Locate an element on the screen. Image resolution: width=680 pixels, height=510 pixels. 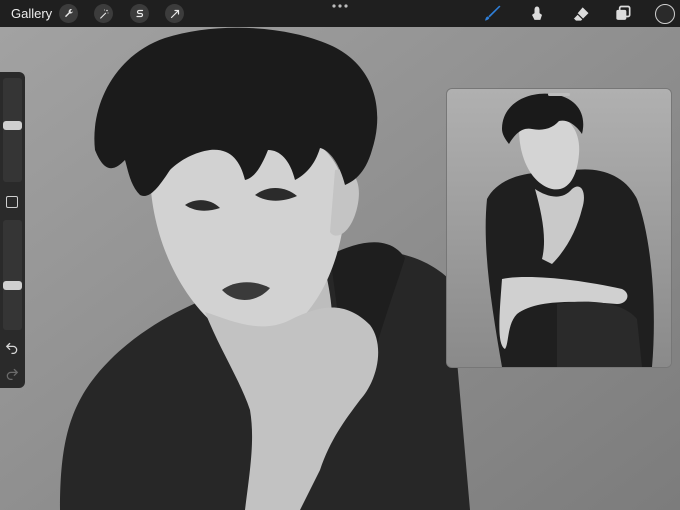
opacity-thumb is located at coordinates (12, 285).